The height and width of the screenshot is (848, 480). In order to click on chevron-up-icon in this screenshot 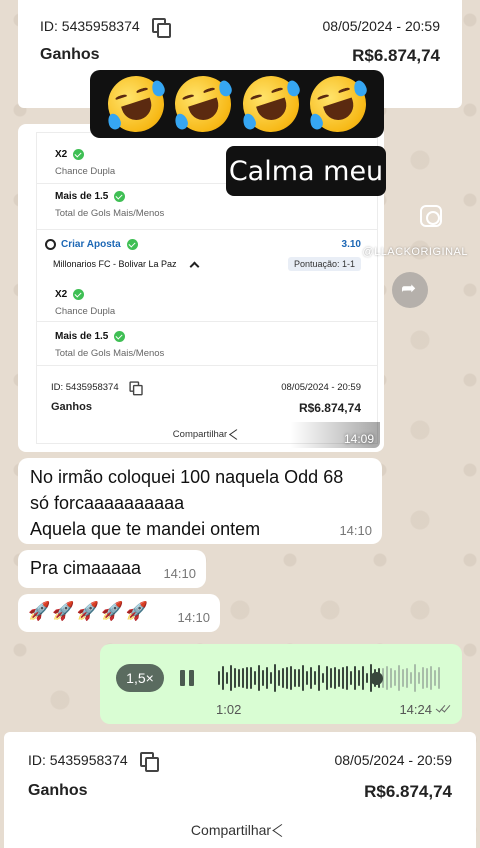, I will do `click(194, 266)`.